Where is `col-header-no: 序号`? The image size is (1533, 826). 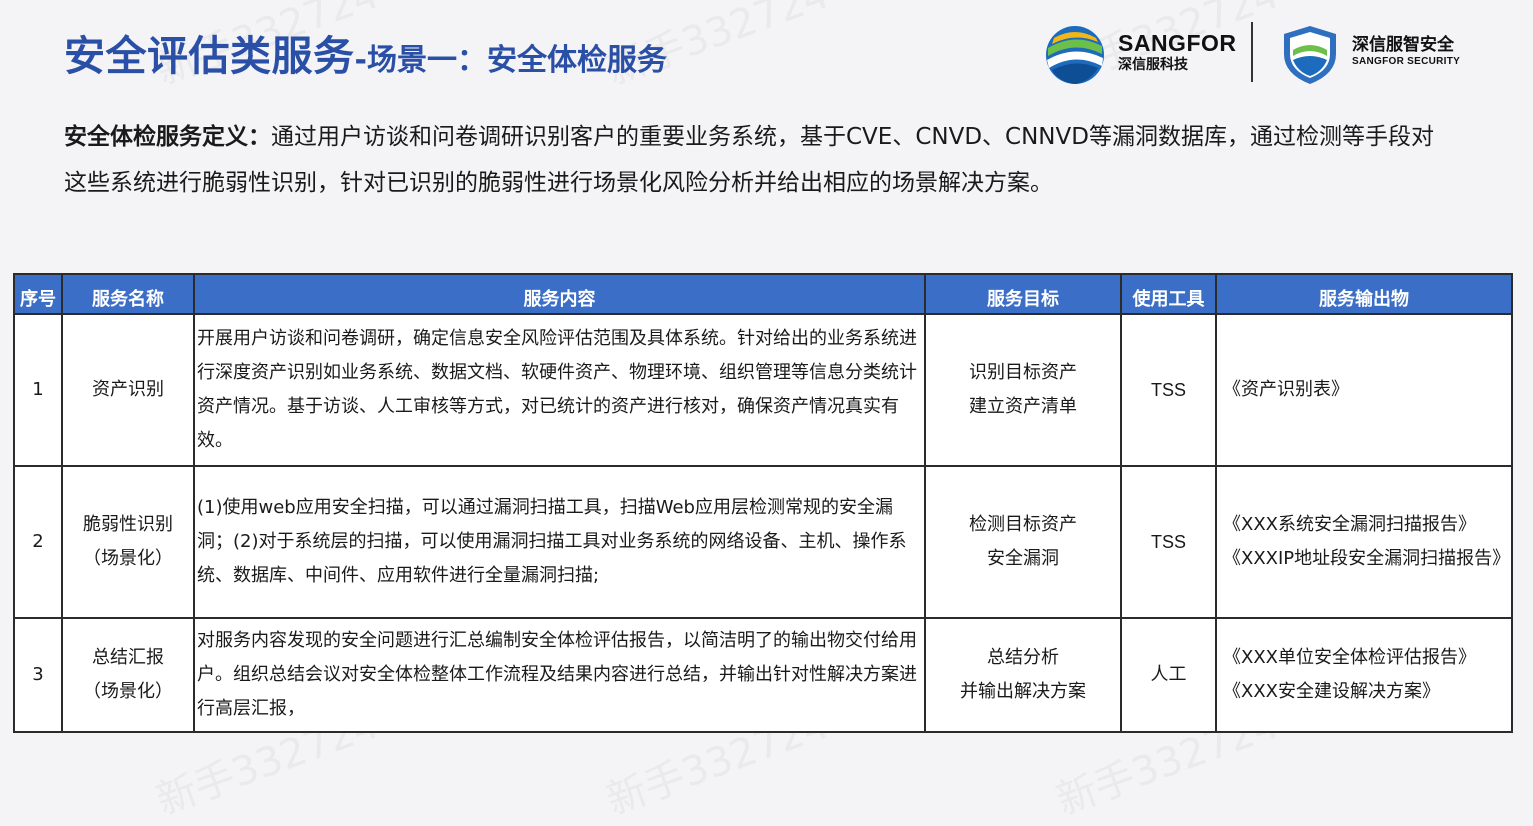 col-header-no: 序号 is located at coordinates (38, 294).